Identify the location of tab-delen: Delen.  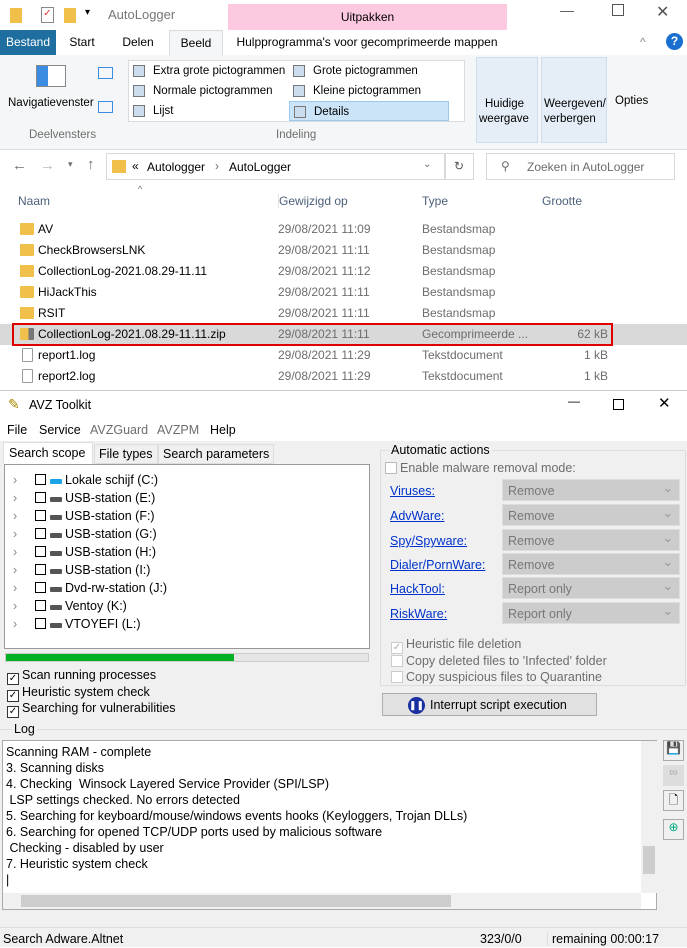
(138, 42).